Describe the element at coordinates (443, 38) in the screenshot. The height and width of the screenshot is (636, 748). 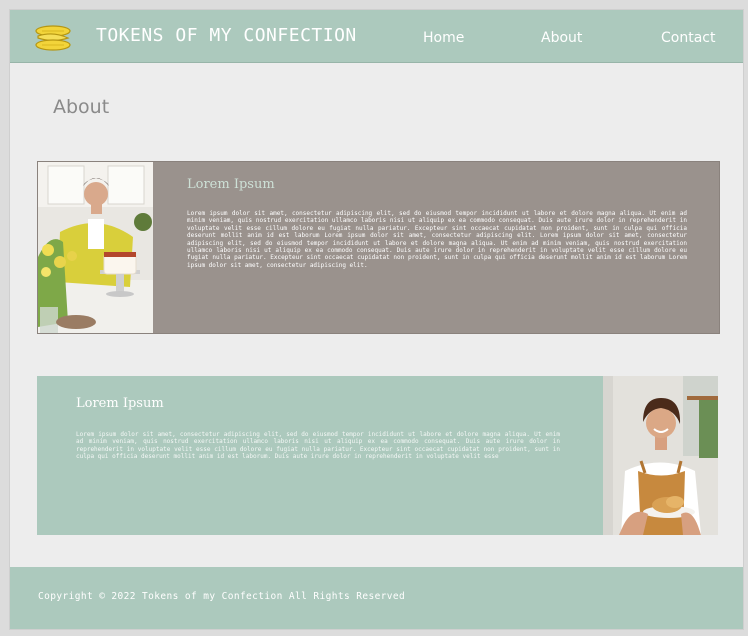
I see `nav-home: Home` at that location.